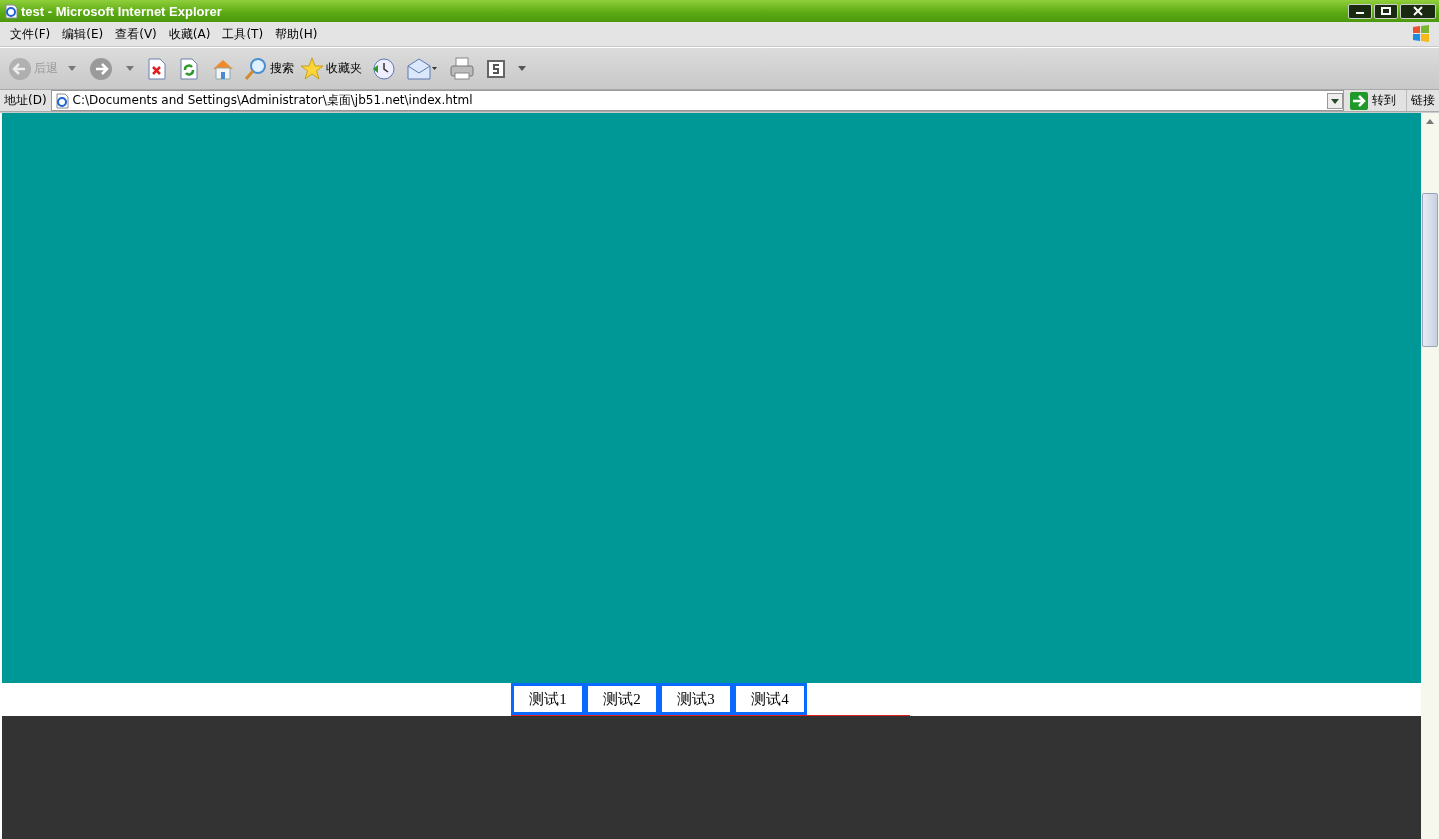  I want to click on tab: 测试1, so click(548, 699).